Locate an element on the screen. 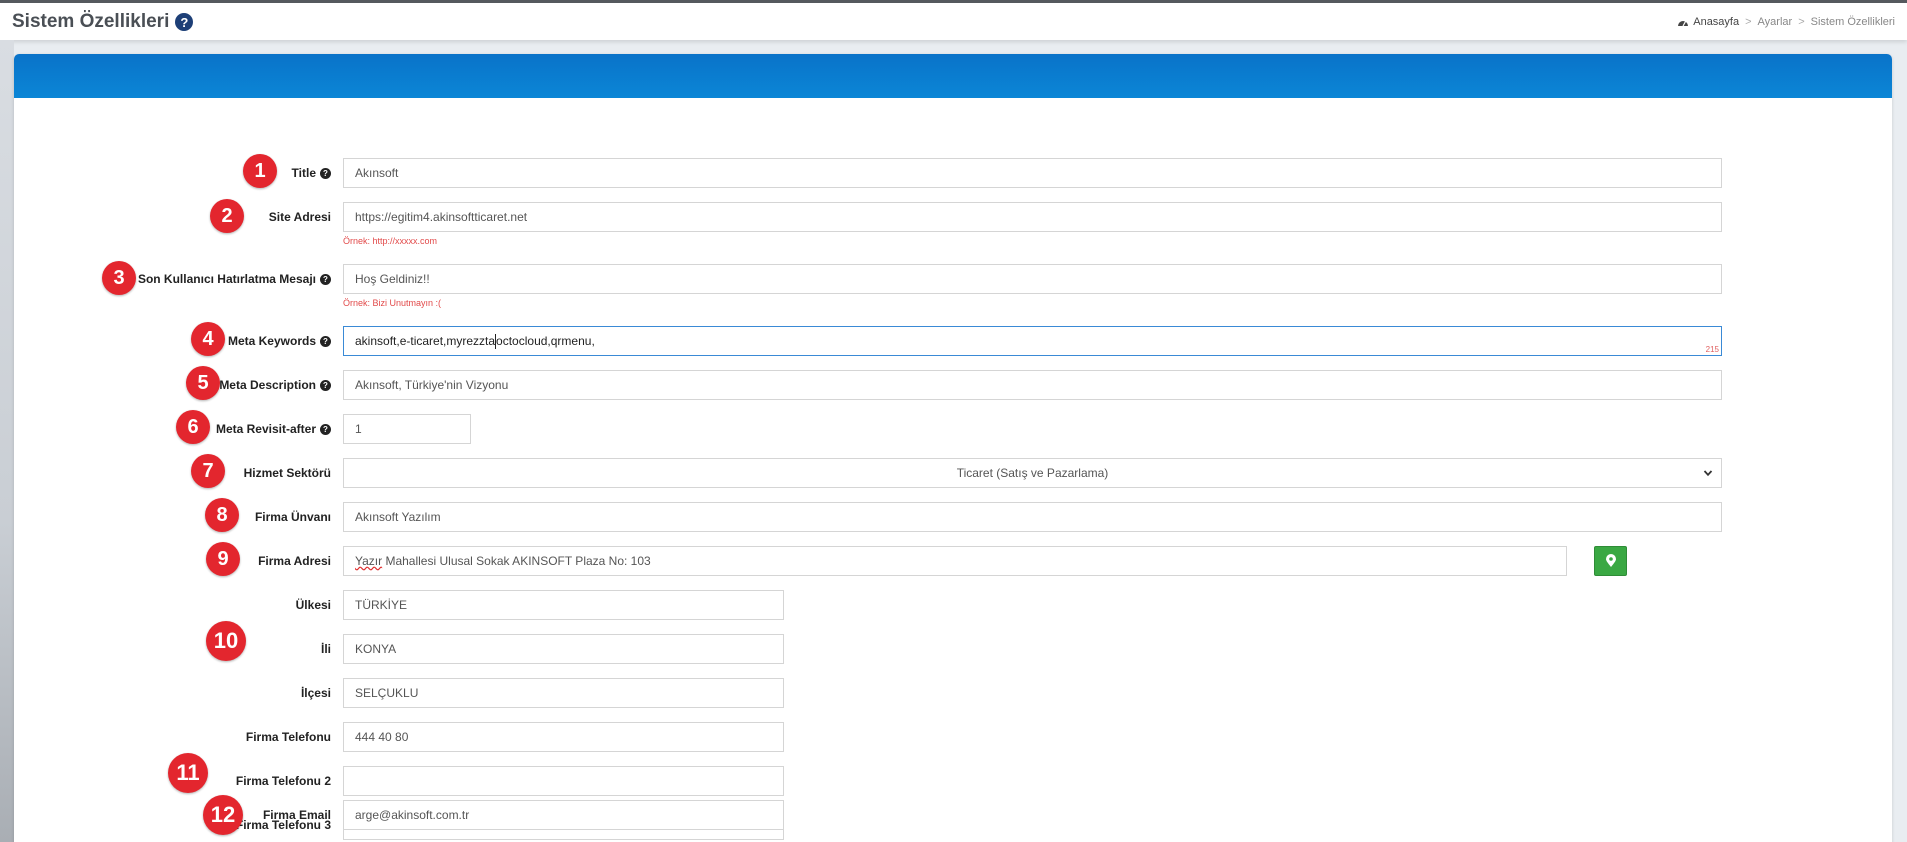 This screenshot has height=842, width=1907. hatirlatma-label: Son Kullanıcı Hatırlatma Mesajı ? is located at coordinates (234, 279).